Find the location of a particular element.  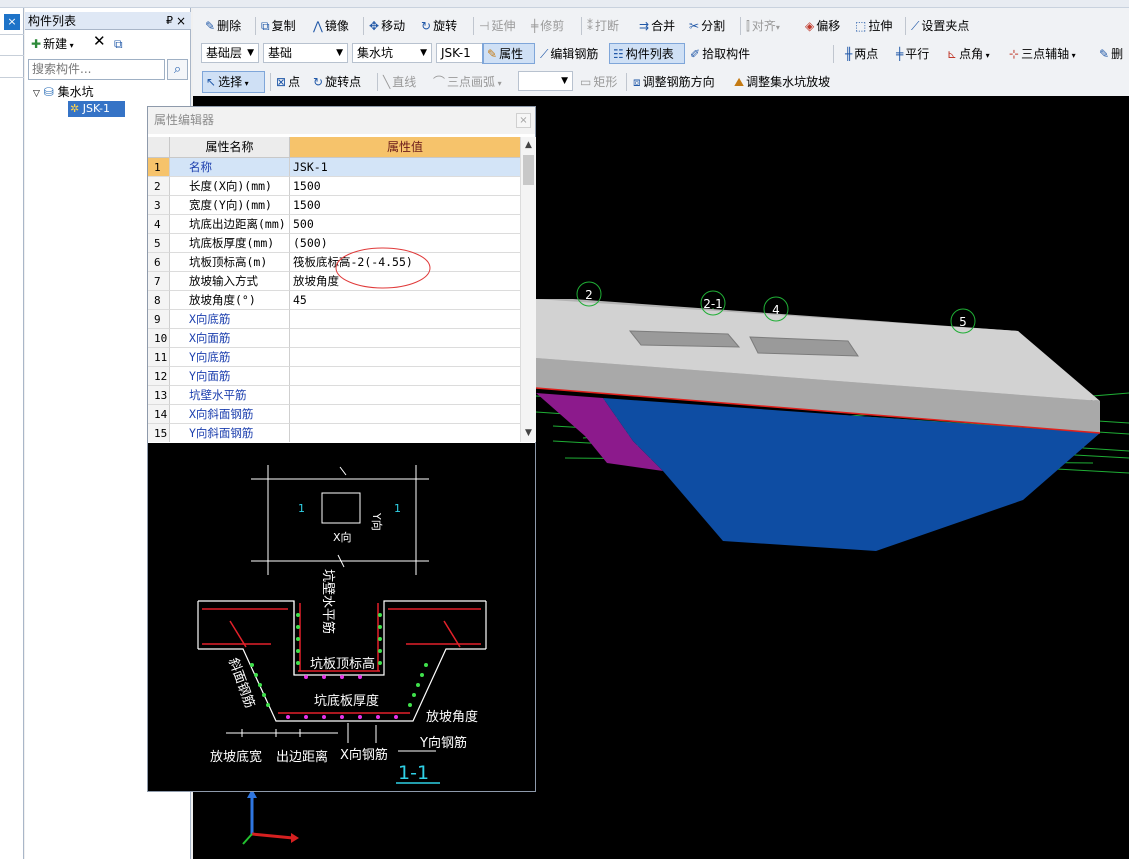

break-button: ⁑ 打断 is located at coordinates (603, 26).